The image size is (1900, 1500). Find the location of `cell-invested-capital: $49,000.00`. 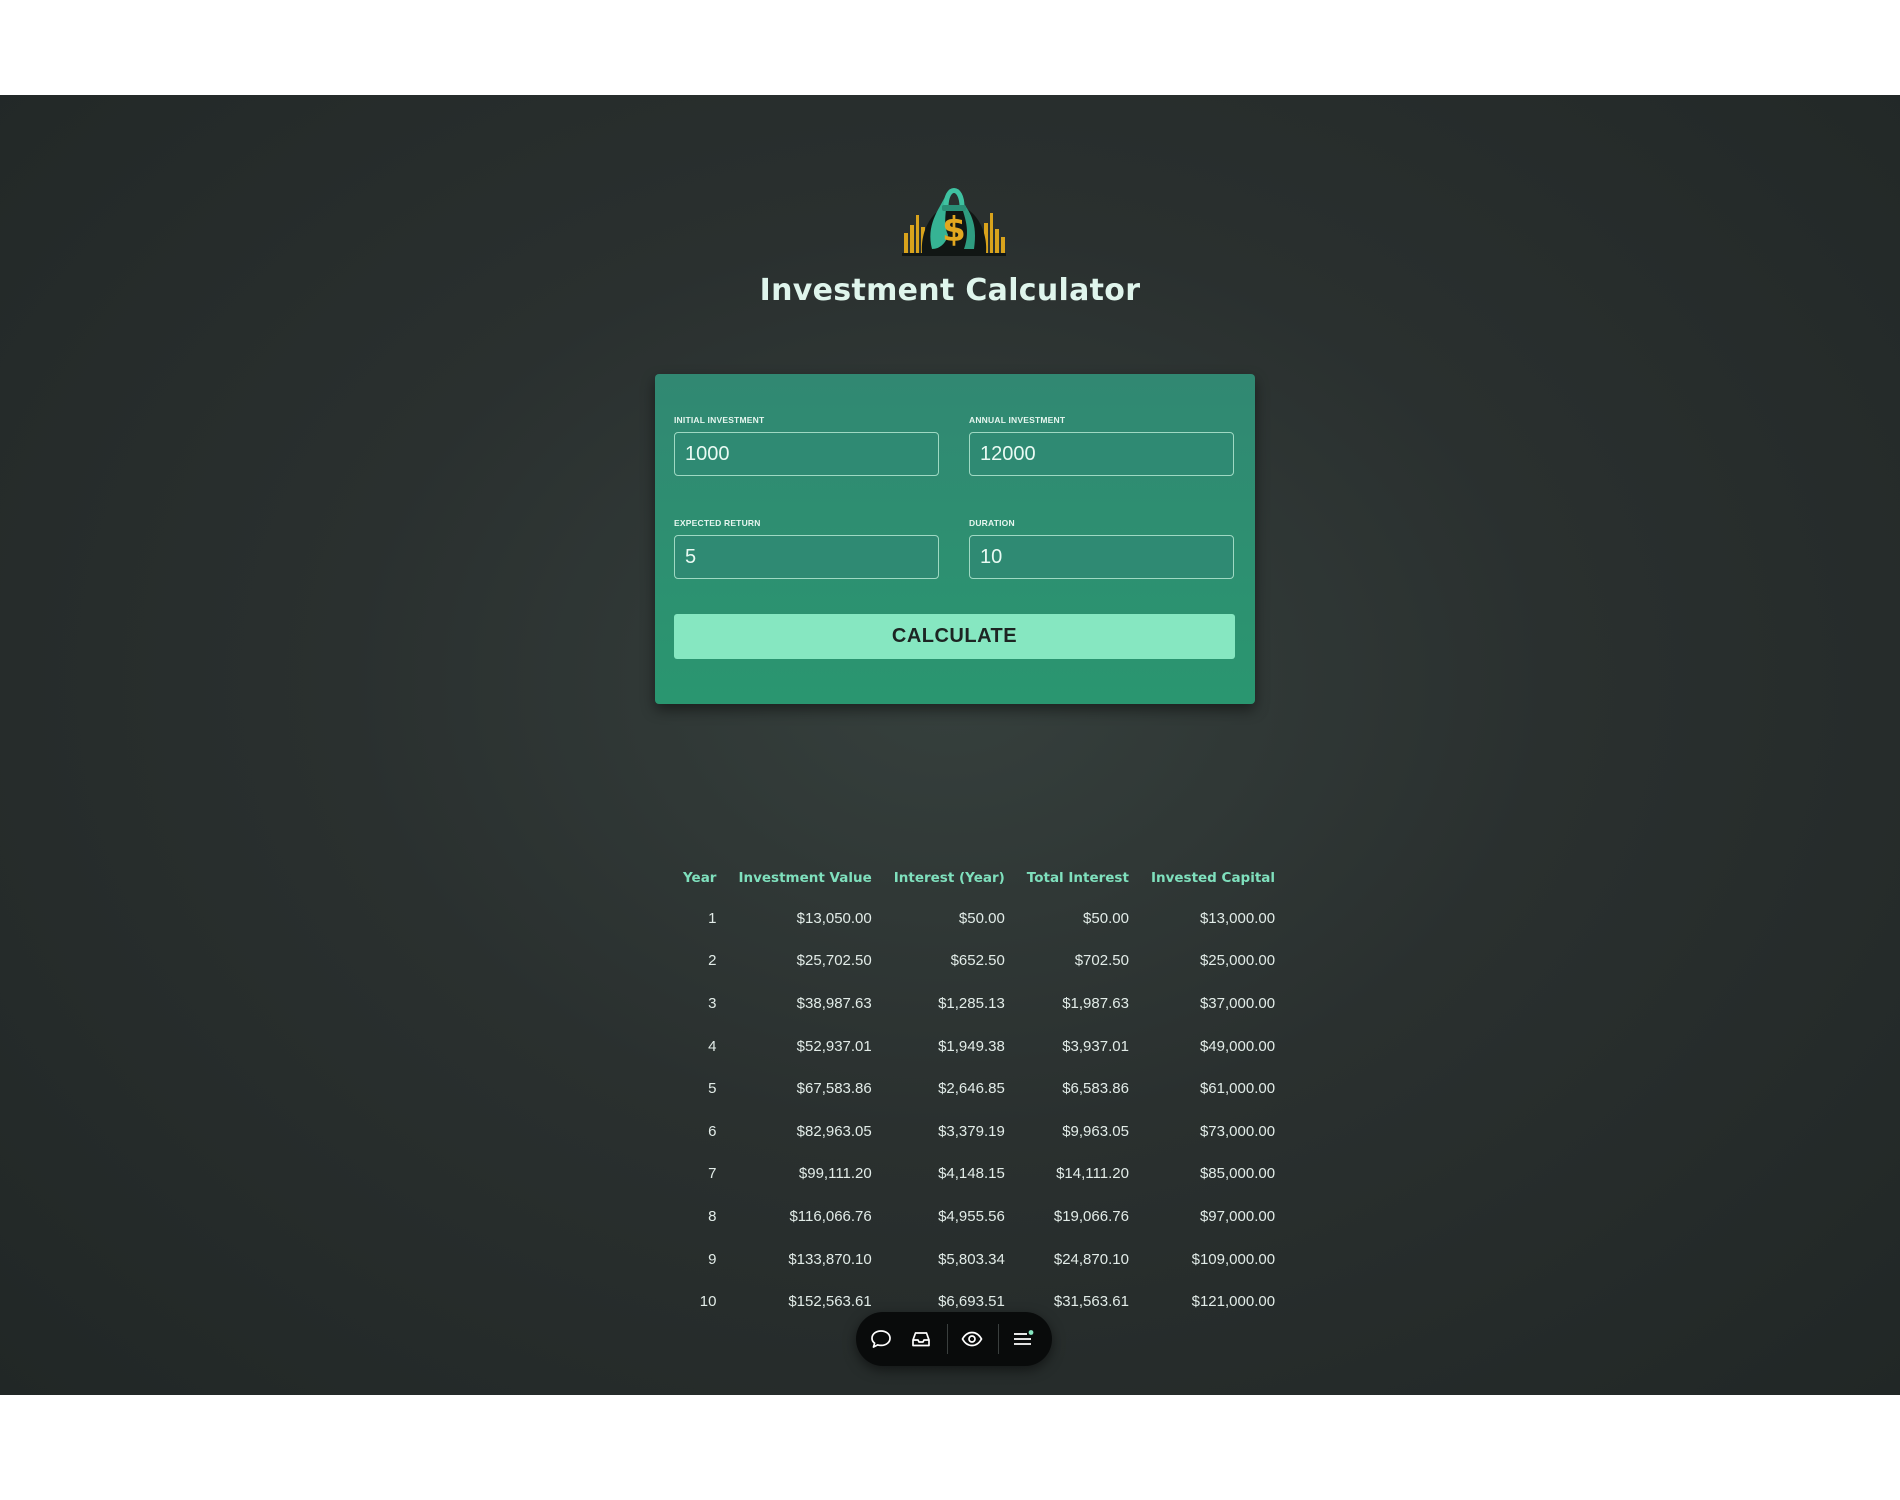

cell-invested-capital: $49,000.00 is located at coordinates (1237, 1046).